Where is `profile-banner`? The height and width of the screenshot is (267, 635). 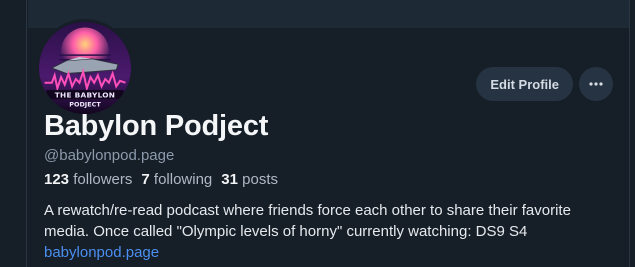
profile-banner is located at coordinates (331, 14).